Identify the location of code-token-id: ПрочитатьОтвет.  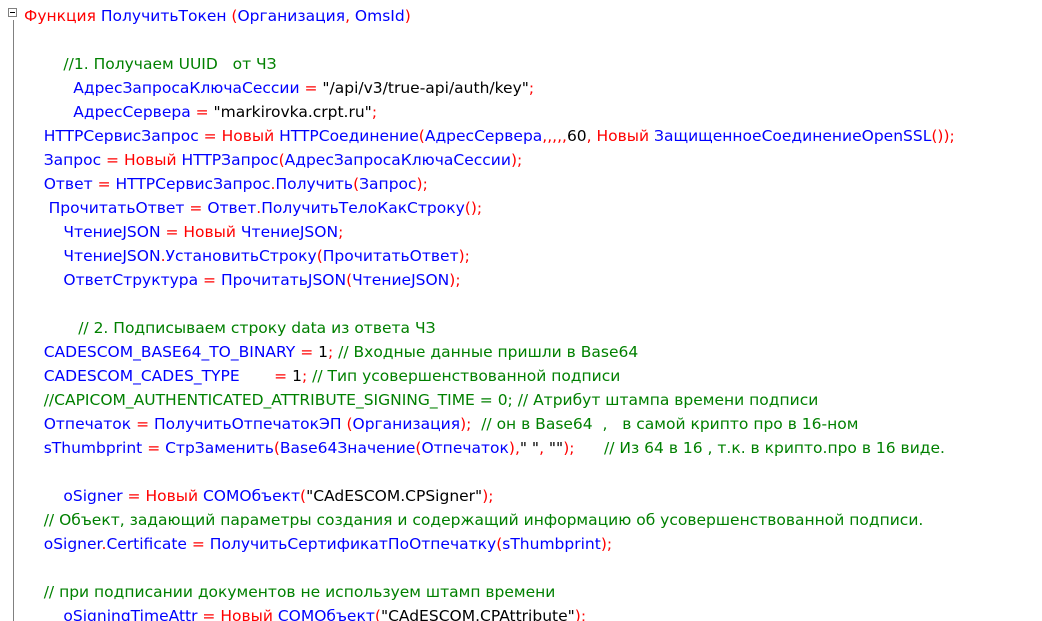
(390, 256).